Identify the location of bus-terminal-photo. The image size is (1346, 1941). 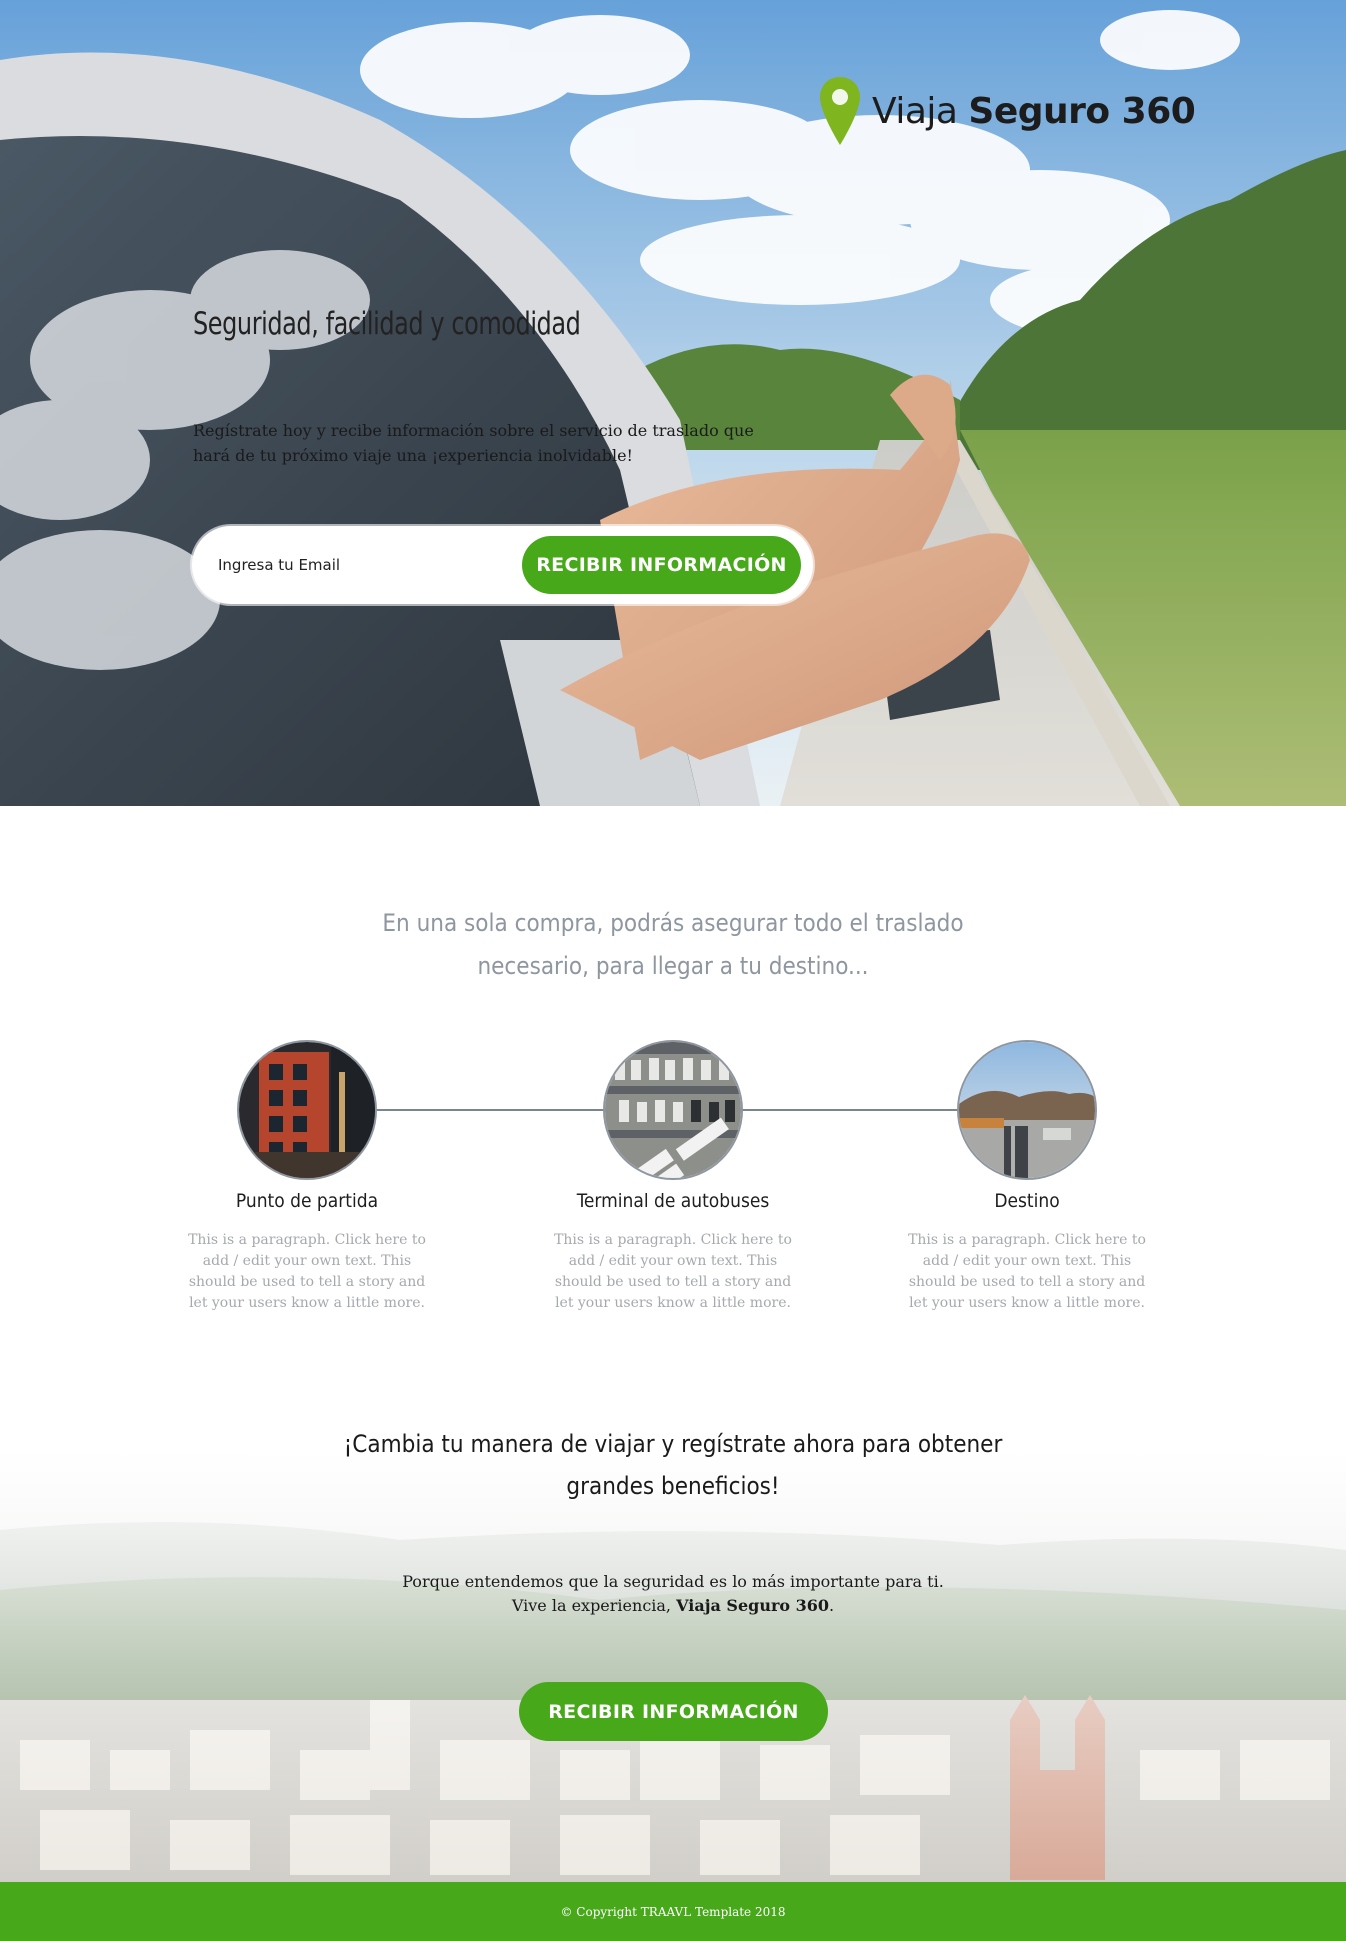
(673, 1110).